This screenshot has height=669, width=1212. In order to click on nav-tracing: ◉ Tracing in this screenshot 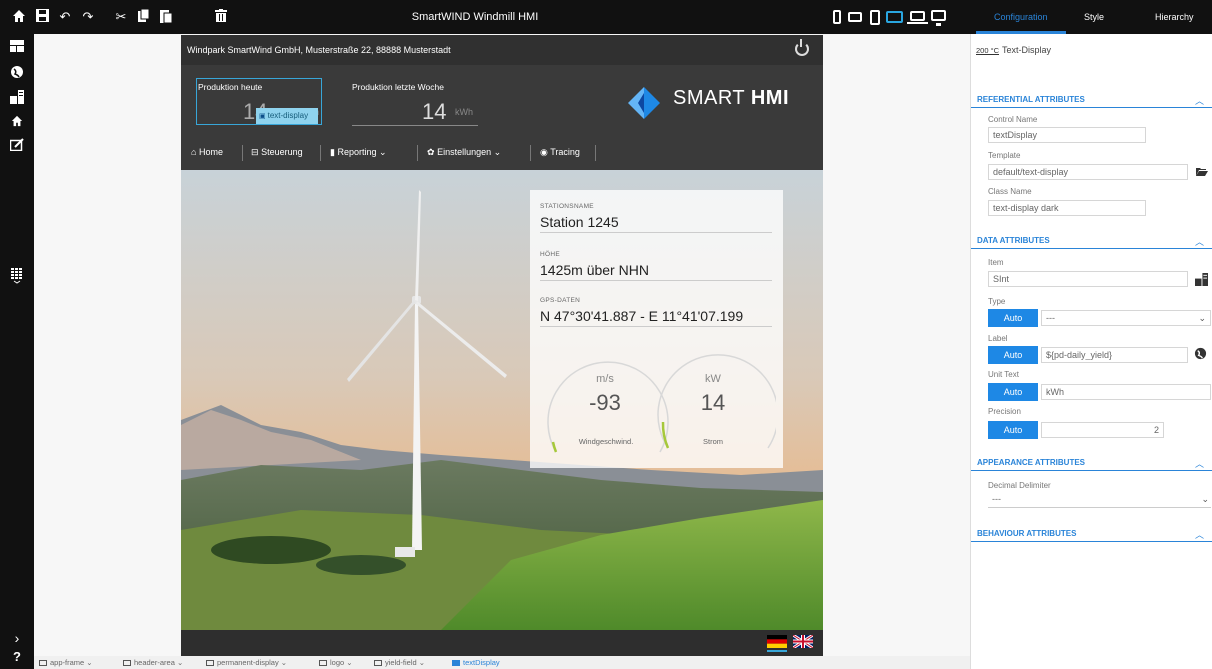, I will do `click(560, 152)`.